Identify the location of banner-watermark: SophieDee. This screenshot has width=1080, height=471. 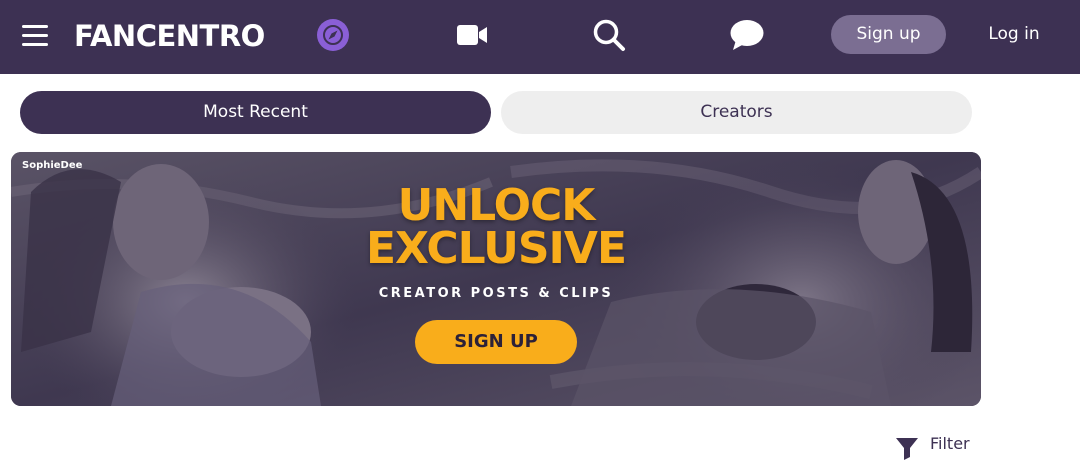
(52, 165).